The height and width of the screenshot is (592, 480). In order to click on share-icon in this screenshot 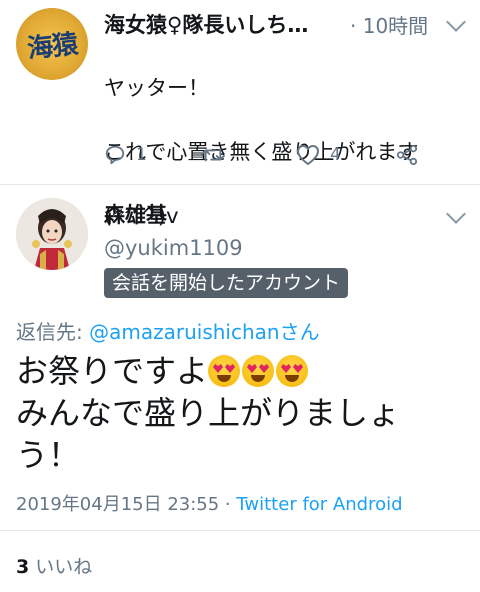, I will do `click(407, 155)`.